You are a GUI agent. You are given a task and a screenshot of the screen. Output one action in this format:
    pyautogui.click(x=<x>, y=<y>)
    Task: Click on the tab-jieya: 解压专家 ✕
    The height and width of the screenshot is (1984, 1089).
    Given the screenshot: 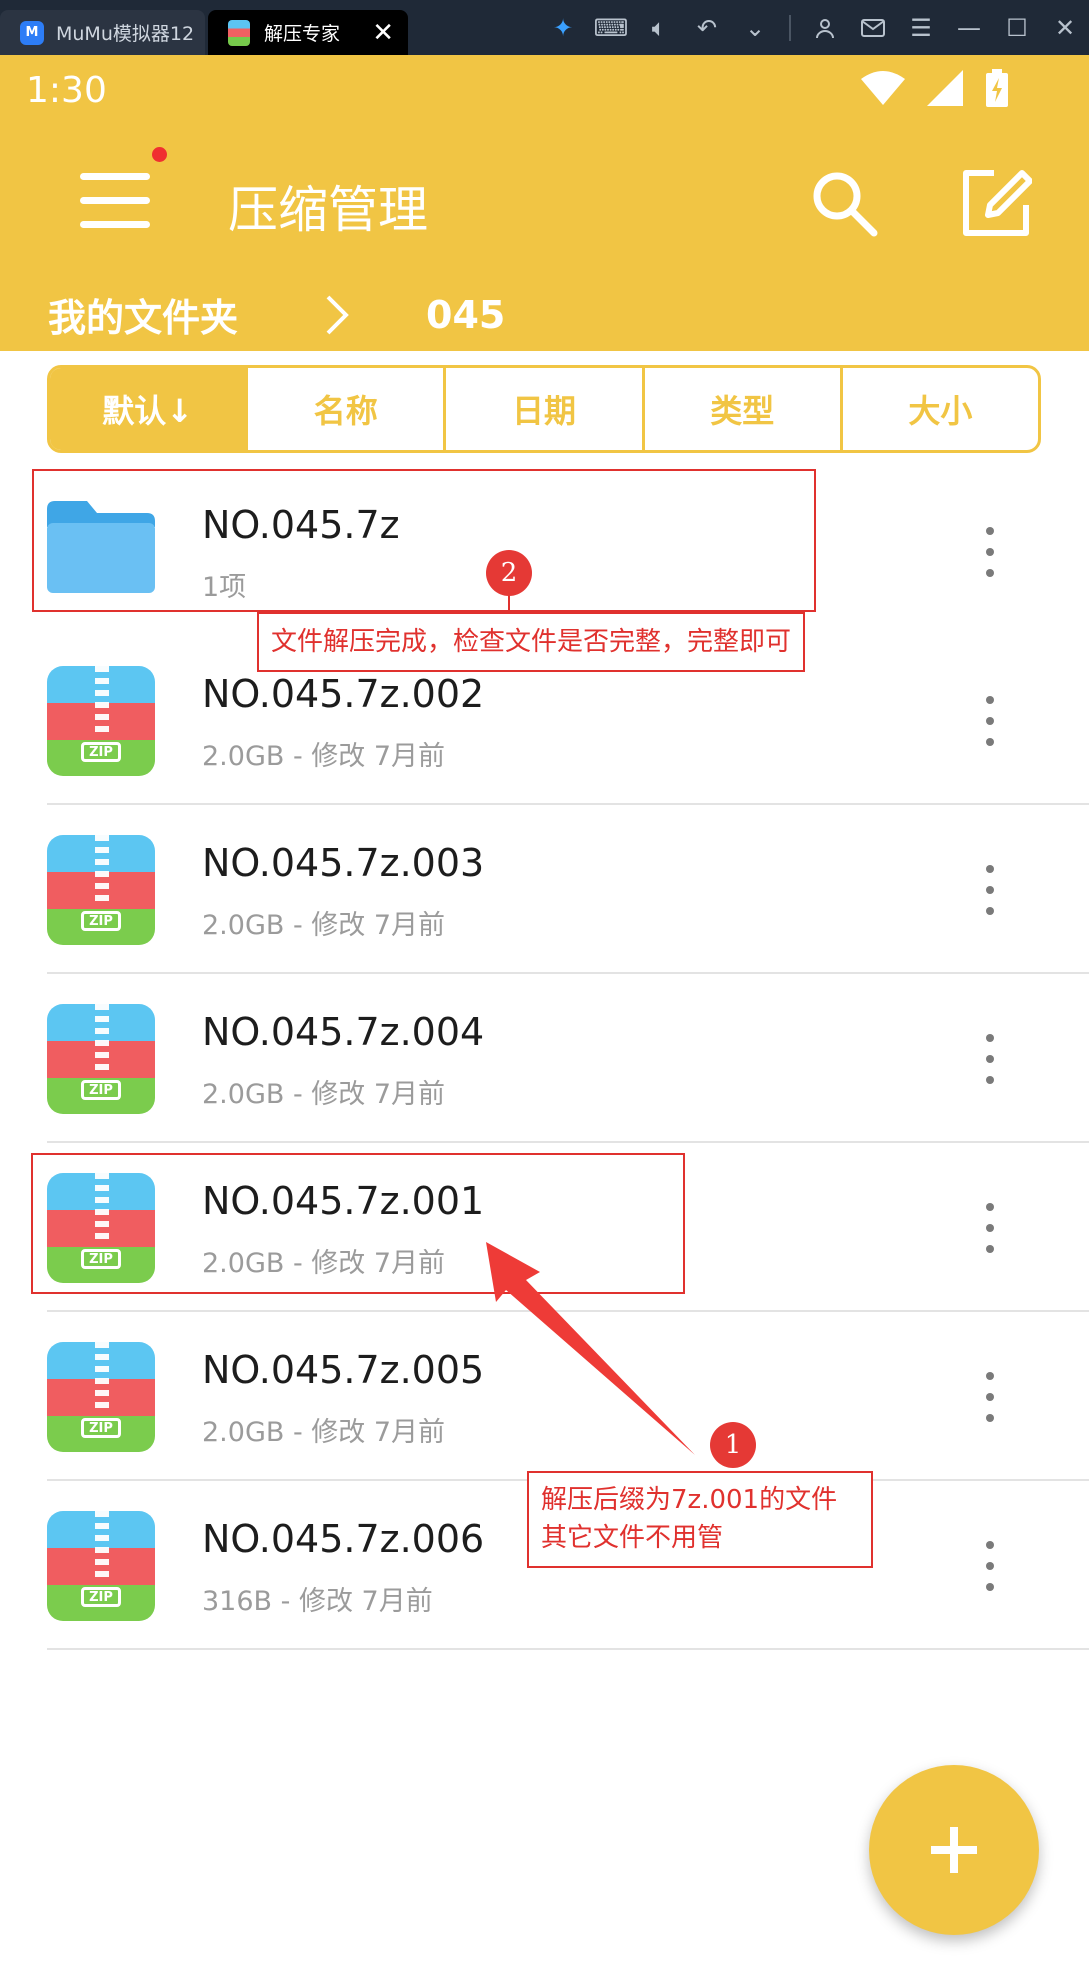 What is the action you would take?
    pyautogui.click(x=308, y=32)
    